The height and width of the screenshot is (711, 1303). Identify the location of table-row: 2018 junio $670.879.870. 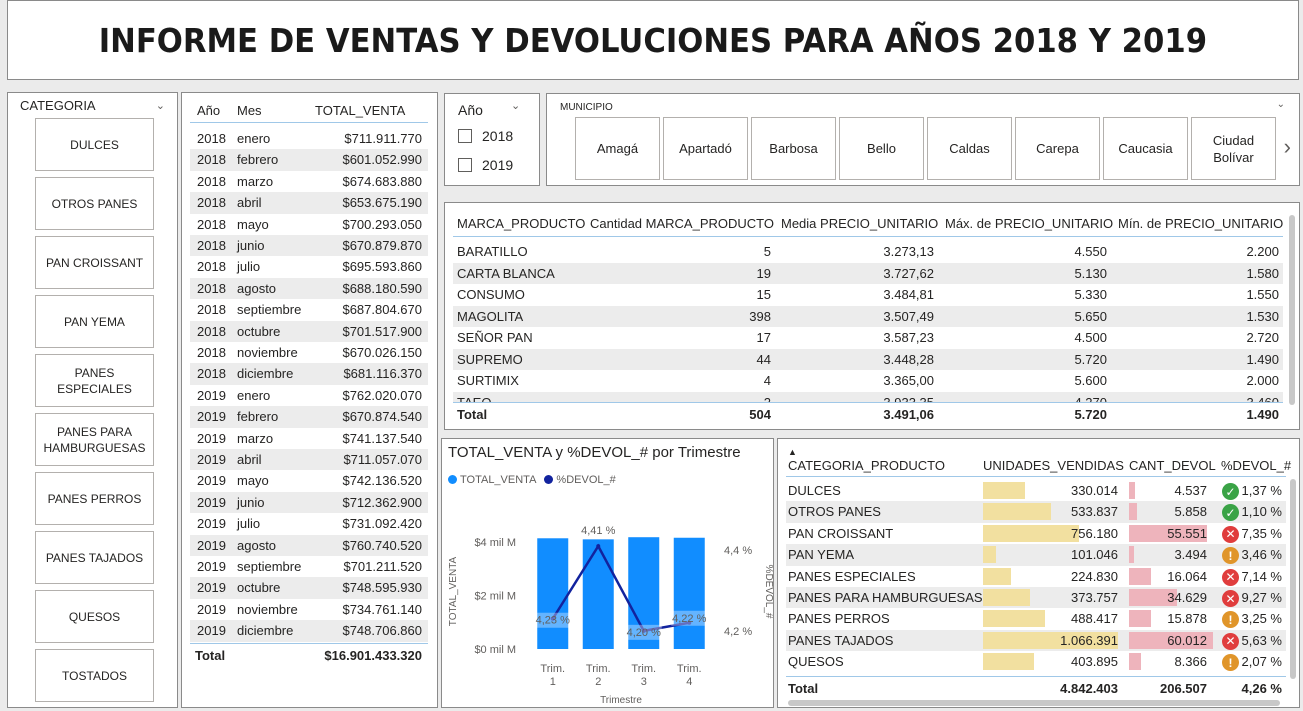
(309, 246).